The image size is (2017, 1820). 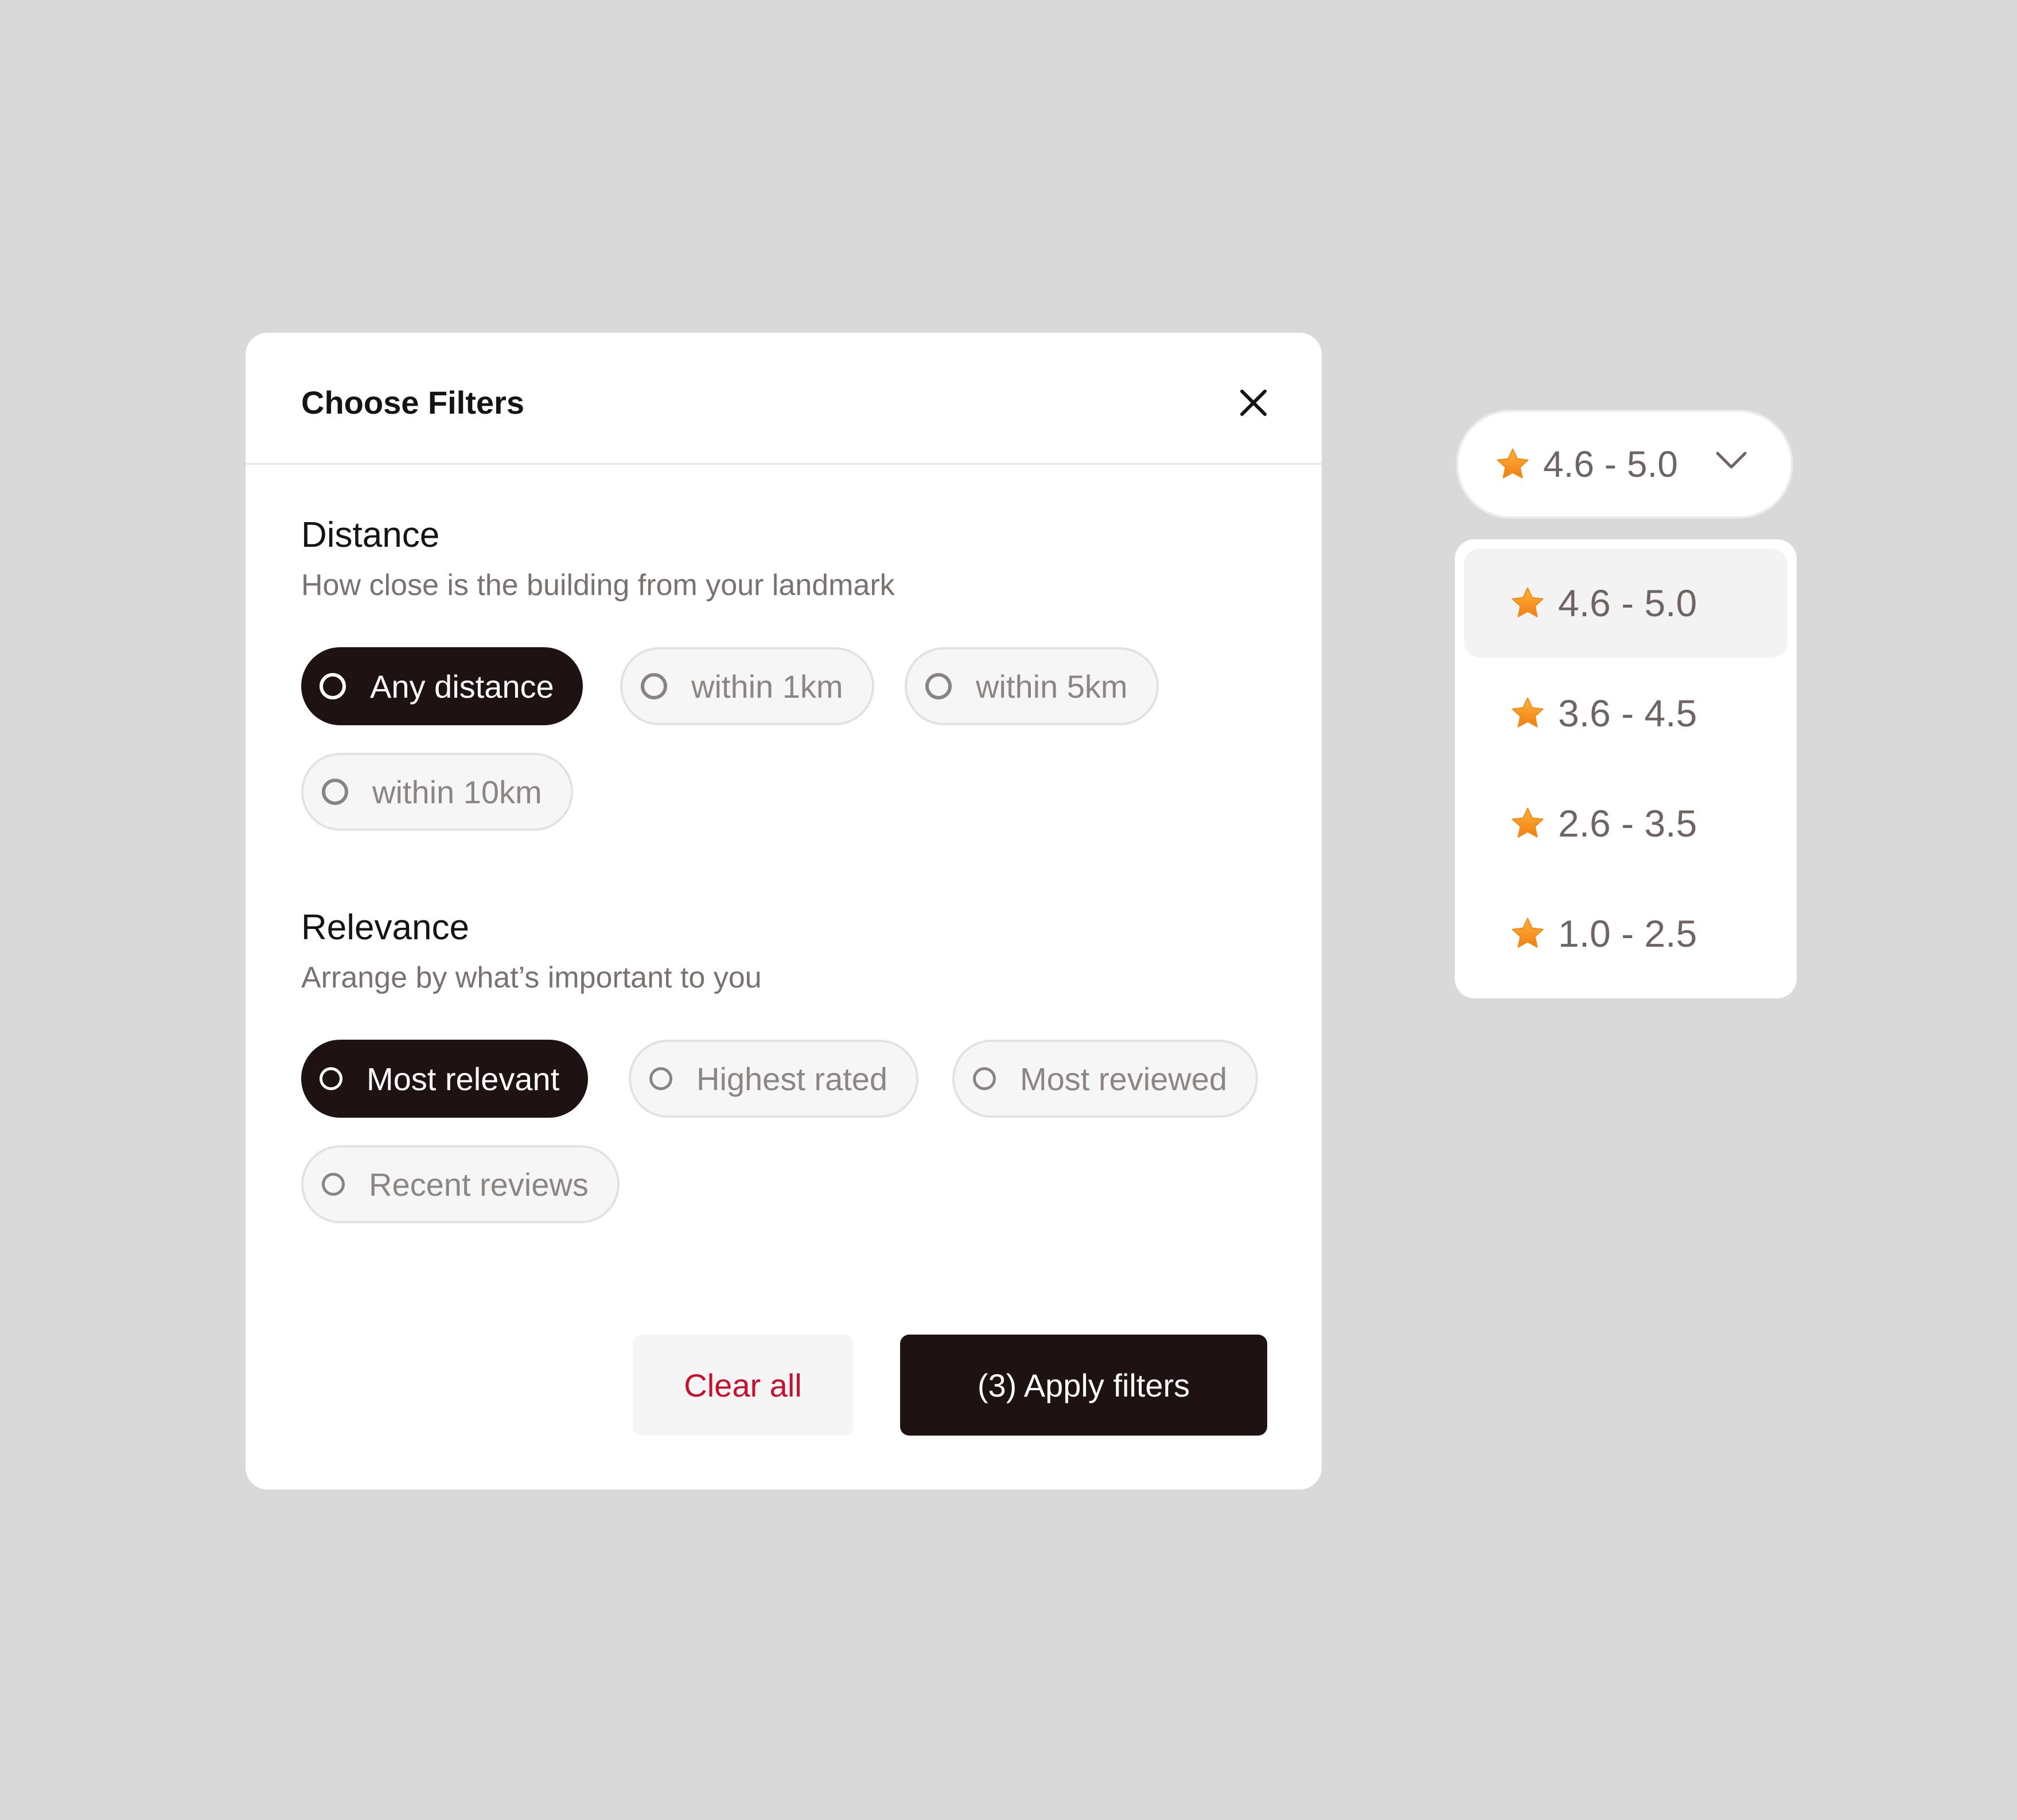 I want to click on rating-option-3-6-4-5: 3.6 - 4.5, so click(x=1626, y=713).